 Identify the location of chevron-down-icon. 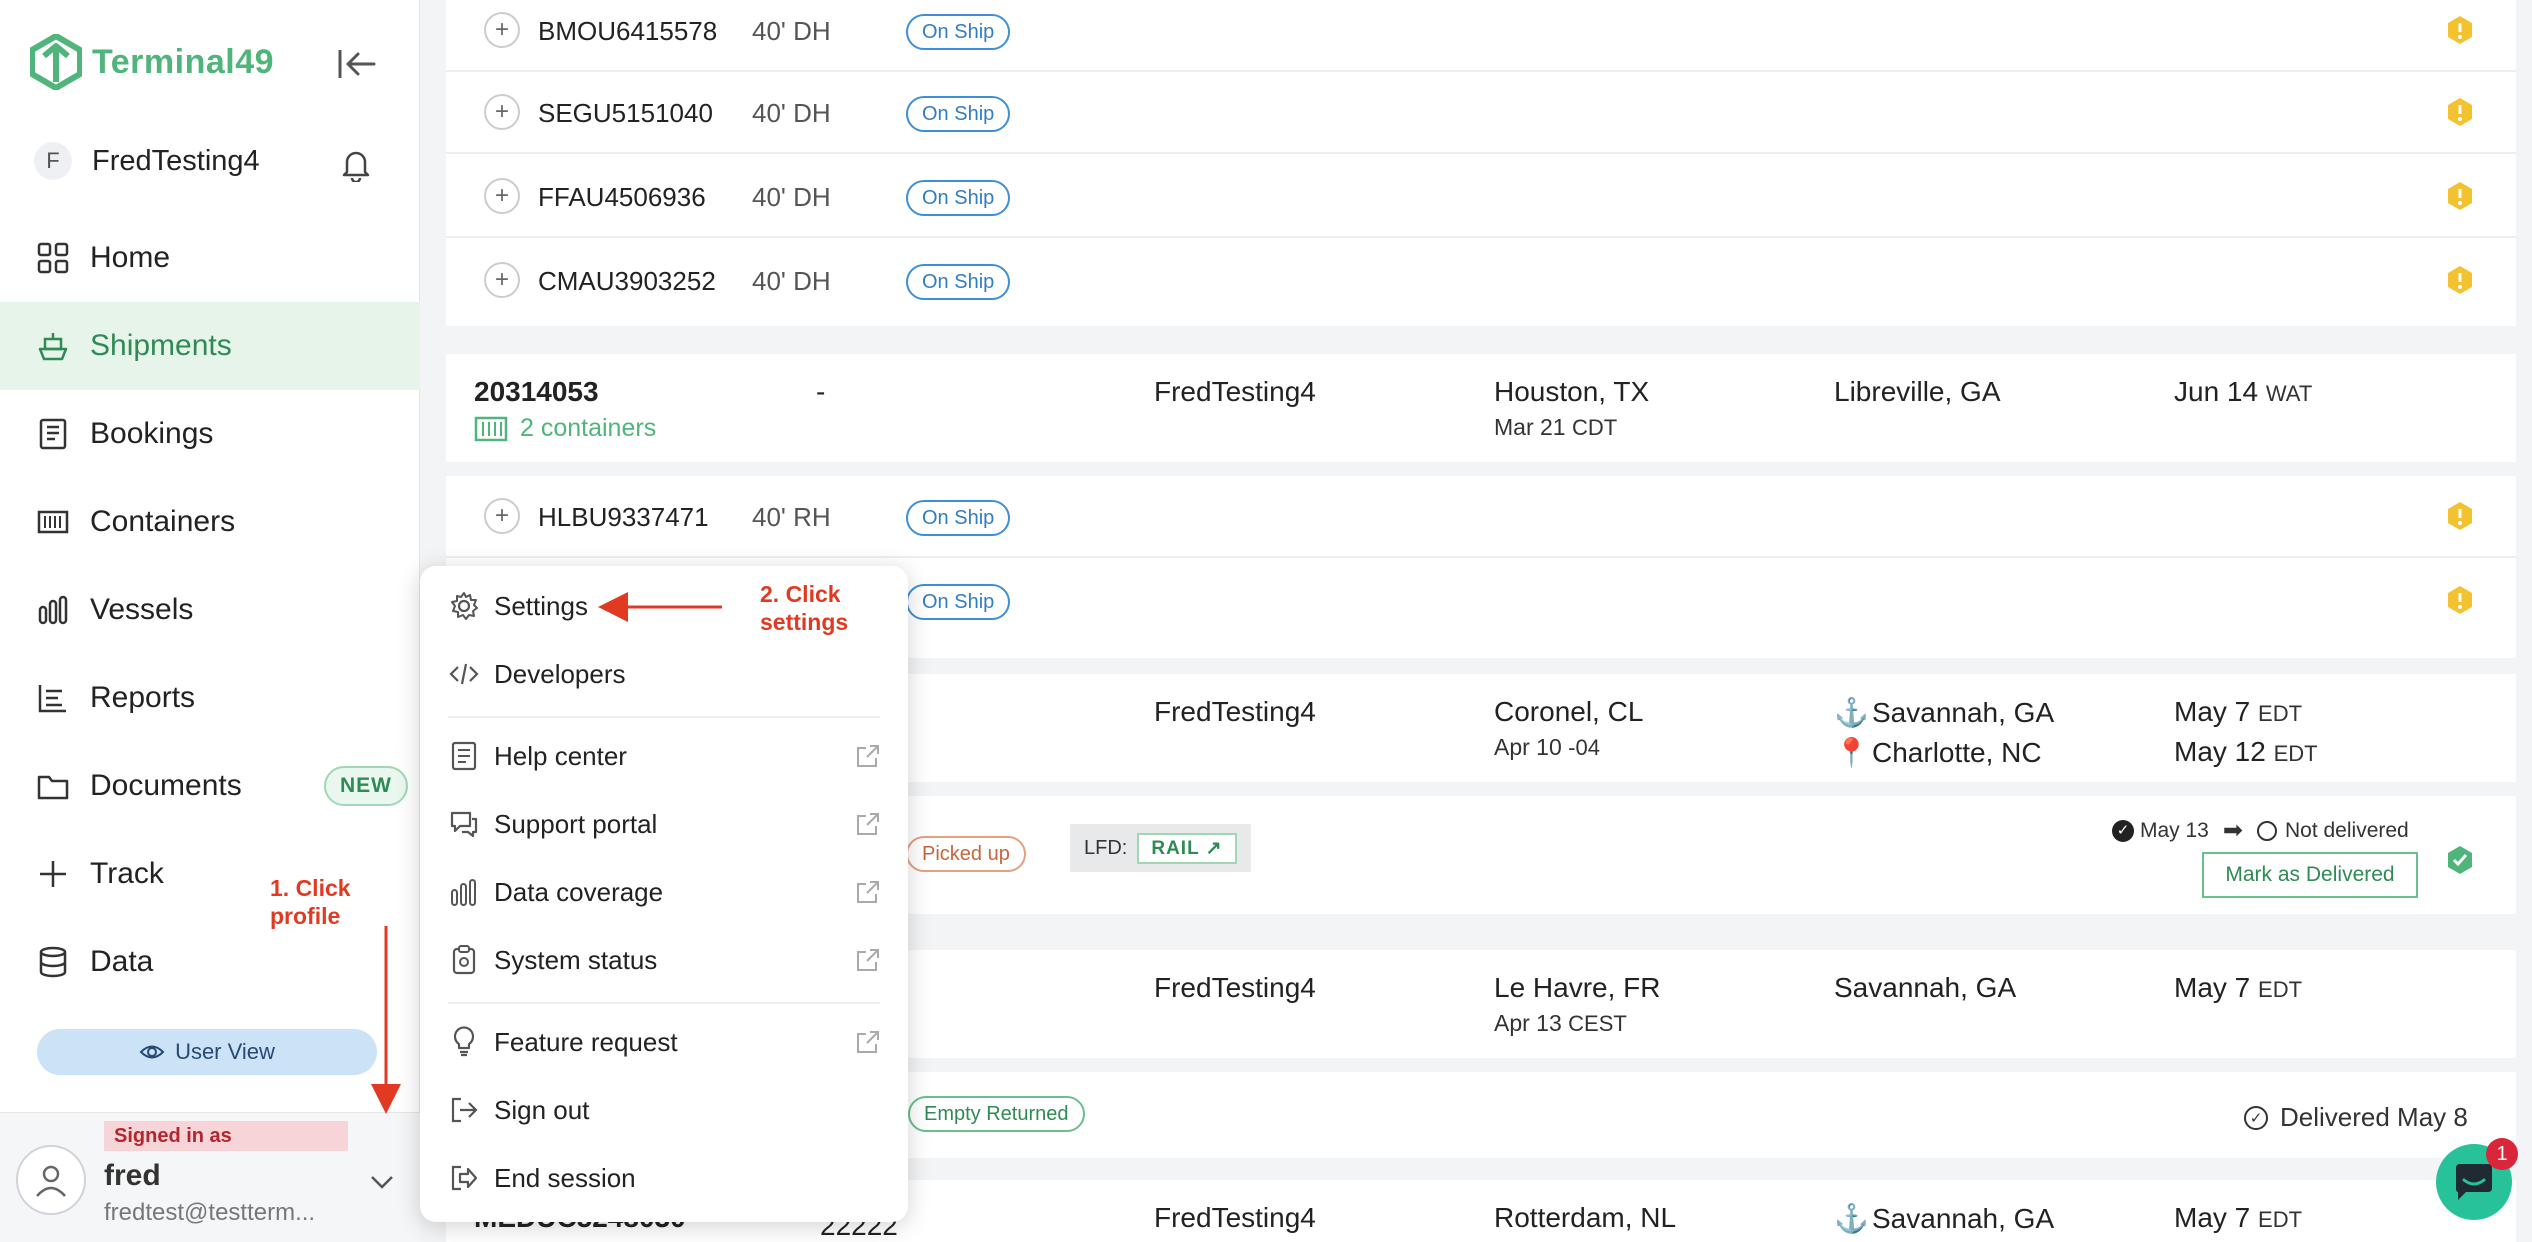
(382, 1182).